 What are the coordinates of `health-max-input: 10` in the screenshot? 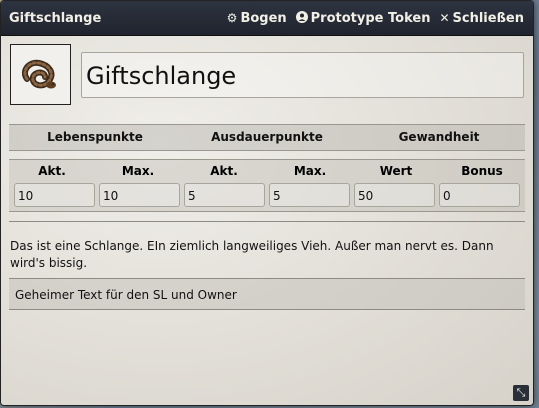 It's located at (139, 195).